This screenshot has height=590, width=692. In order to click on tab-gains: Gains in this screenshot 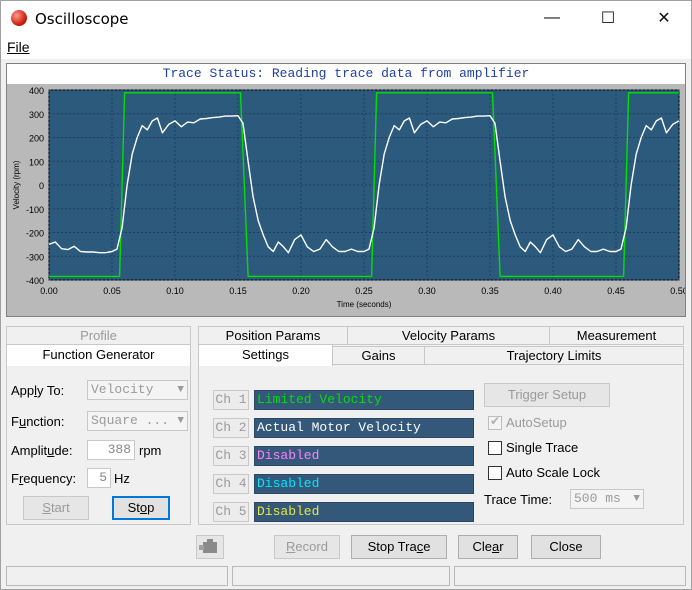, I will do `click(378, 355)`.